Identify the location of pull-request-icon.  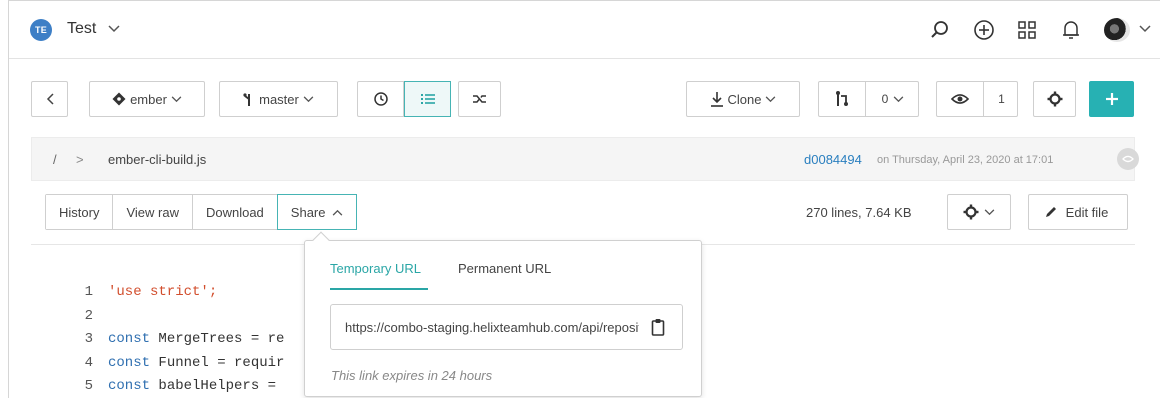
(842, 98).